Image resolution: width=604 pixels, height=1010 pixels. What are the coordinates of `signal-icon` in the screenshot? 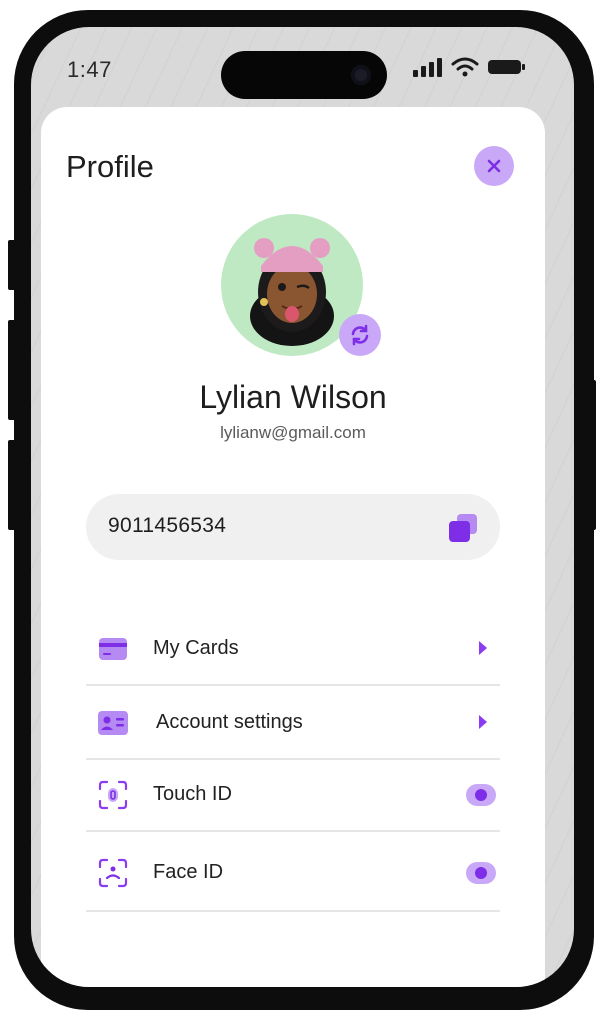 It's located at (427, 67).